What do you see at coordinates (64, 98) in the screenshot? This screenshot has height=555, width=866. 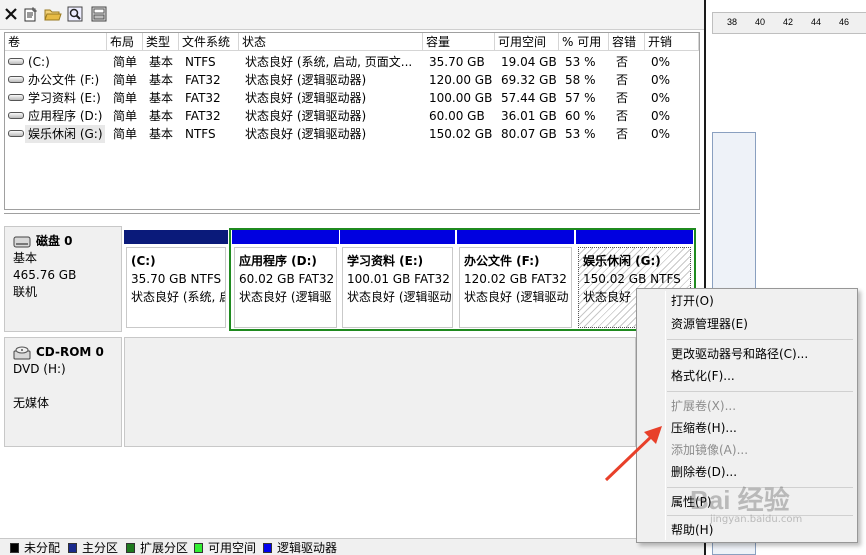 I see `cell-volume: 学习资料 (E:)` at bounding box center [64, 98].